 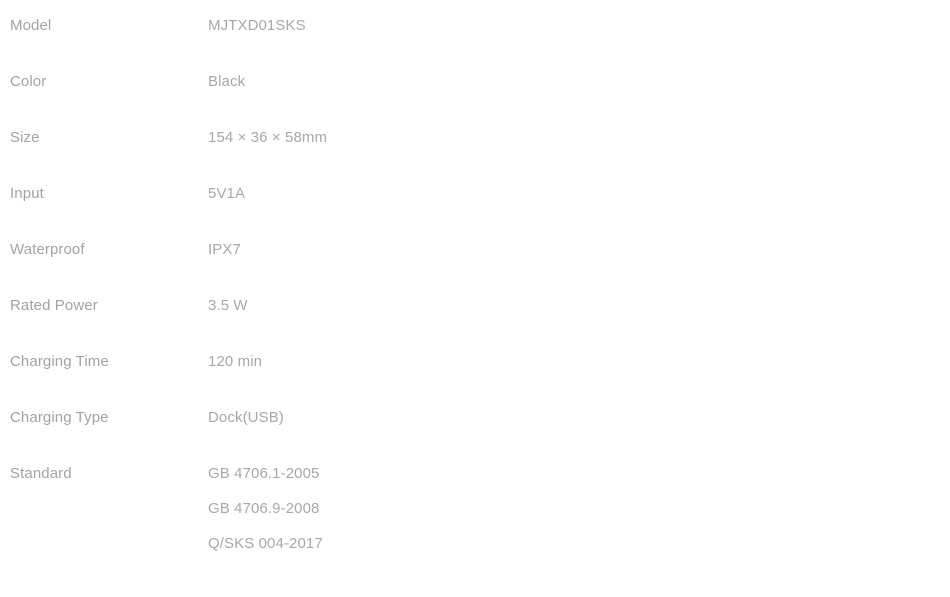 I want to click on spec-row: Input 5V1A, so click(x=475, y=208).